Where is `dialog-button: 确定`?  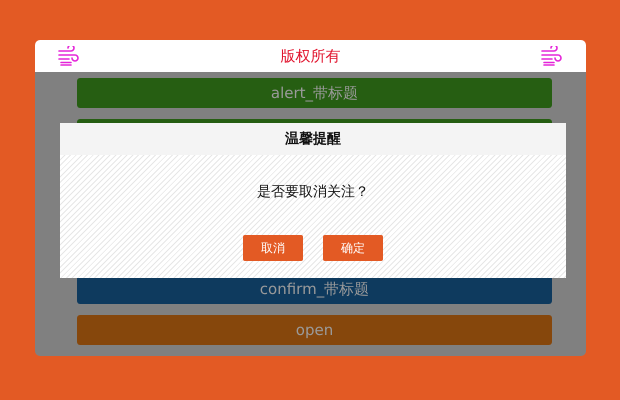
dialog-button: 确定 is located at coordinates (353, 248).